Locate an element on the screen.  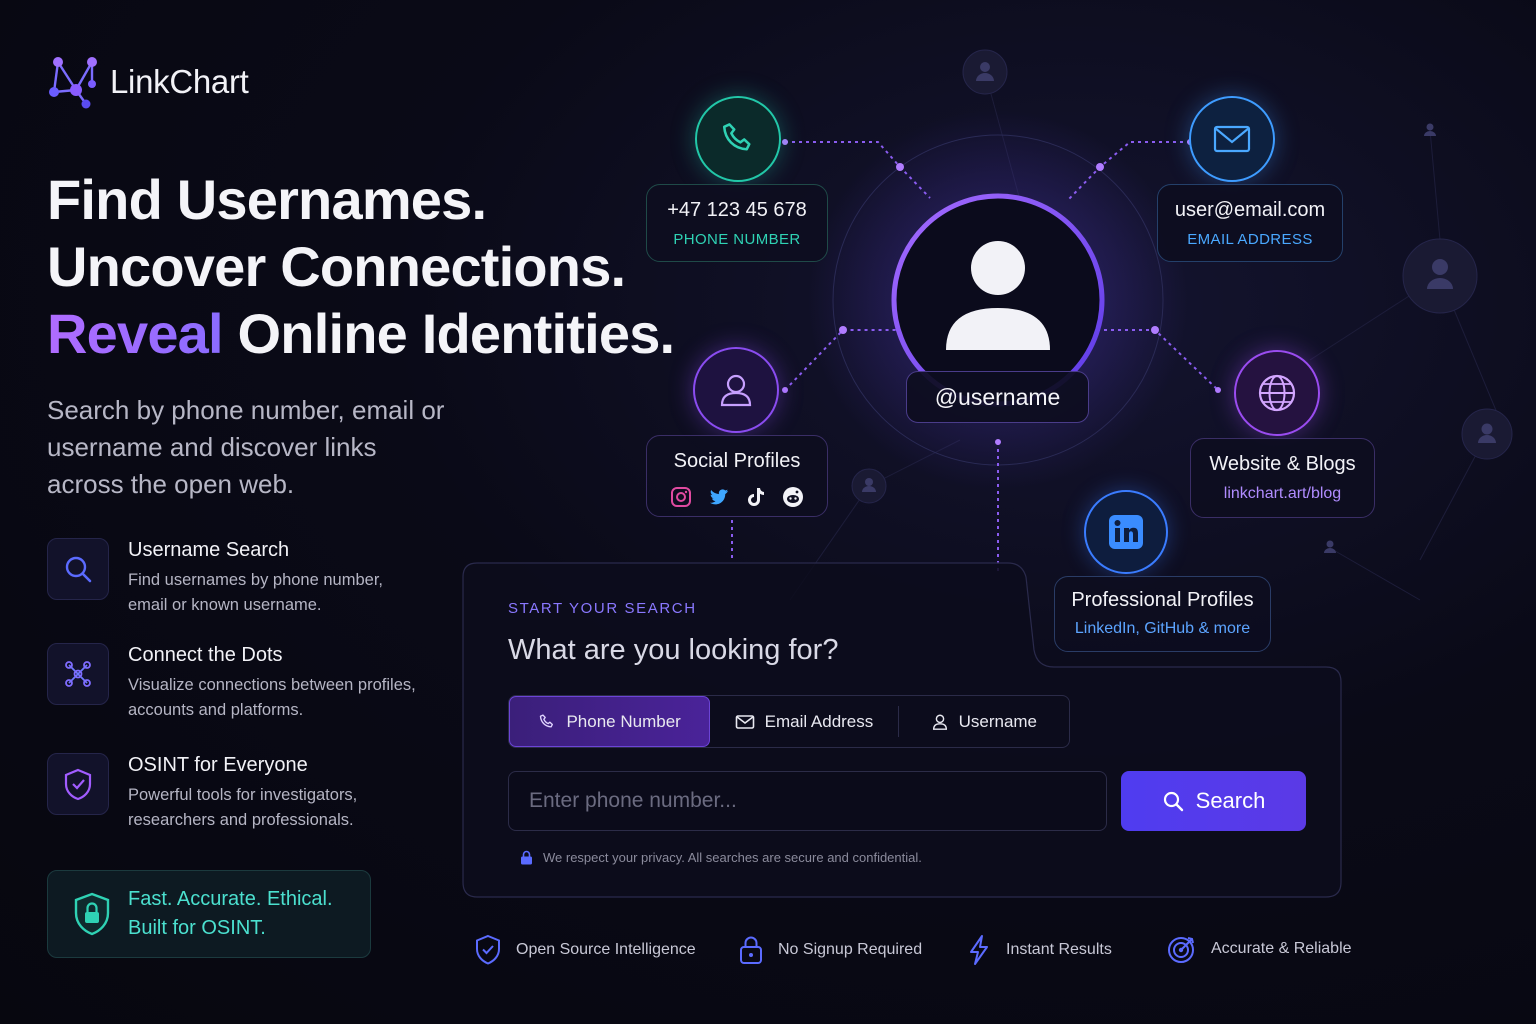
tab-phone-number: Phone Number is located at coordinates (610, 721).